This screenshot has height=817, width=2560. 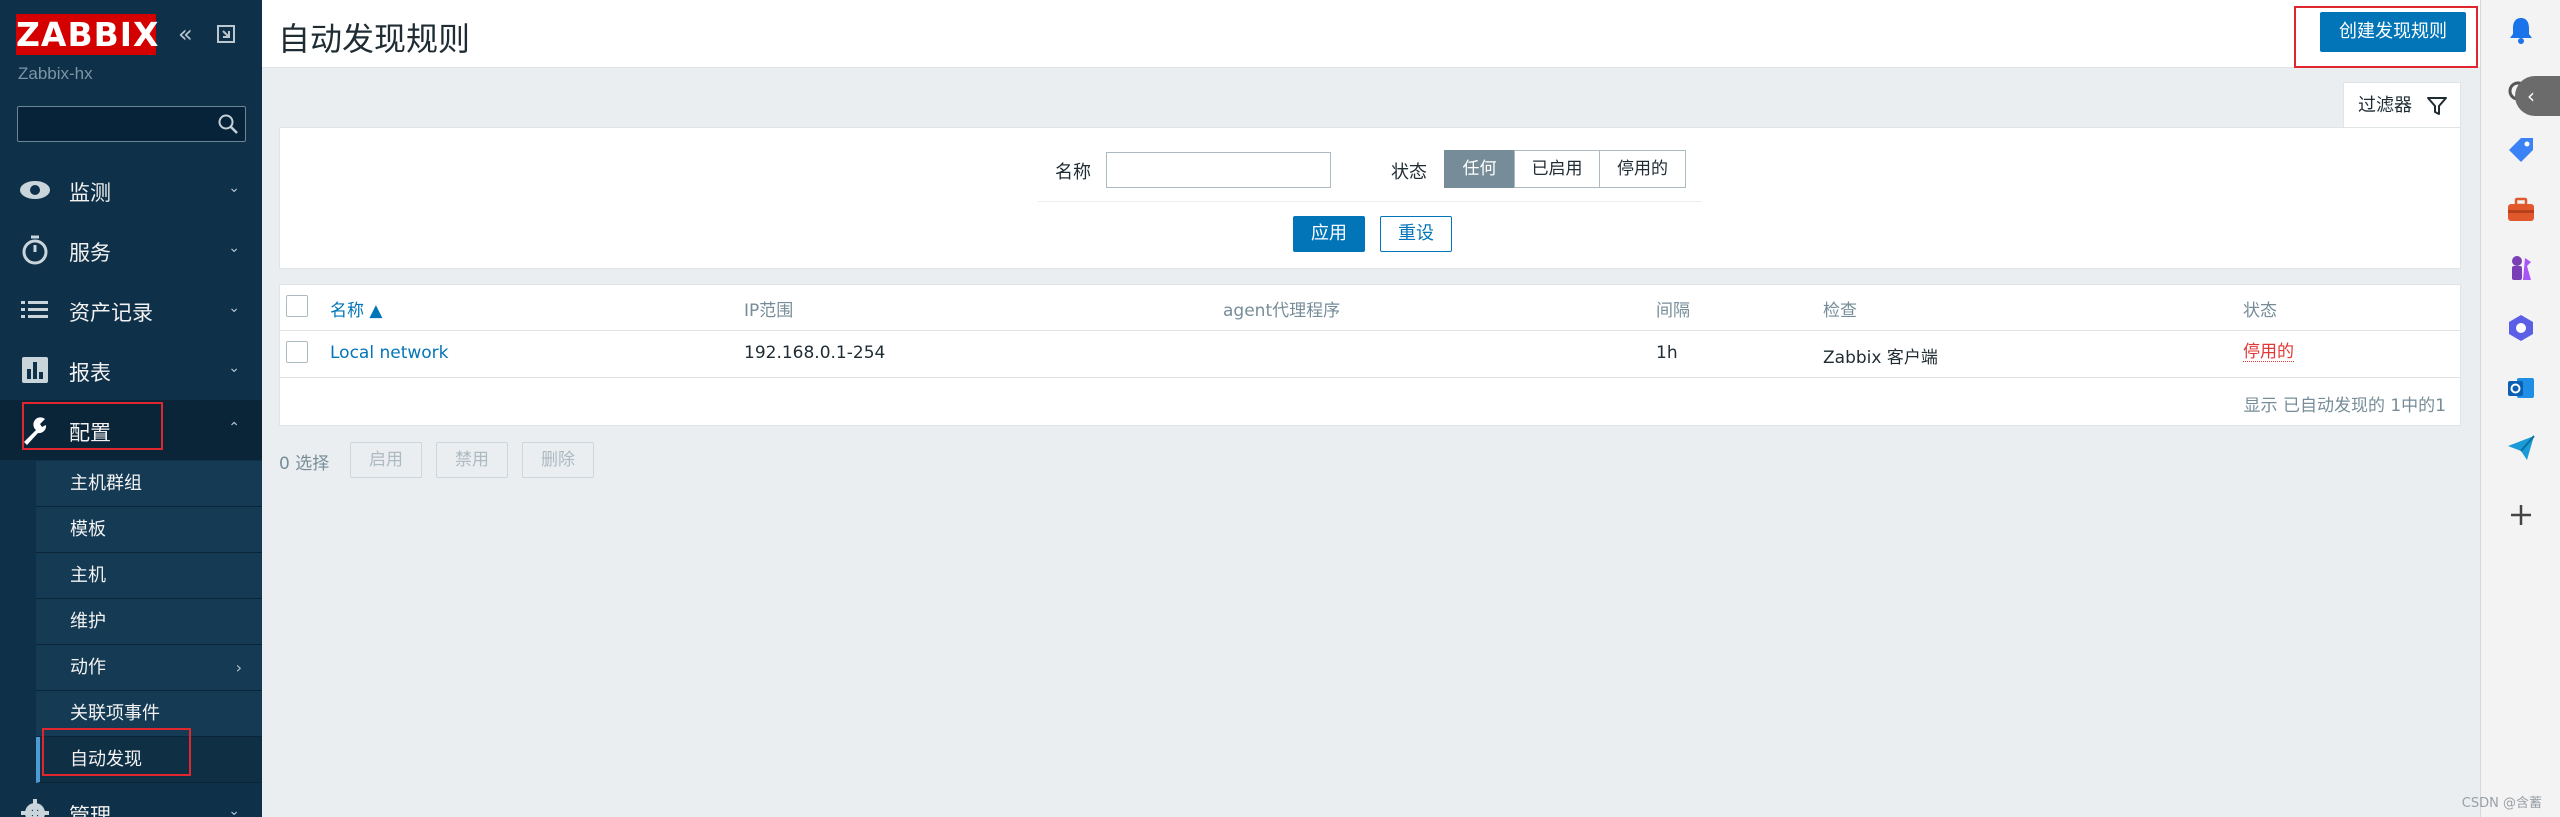 I want to click on apply-button: 应用, so click(x=1329, y=234).